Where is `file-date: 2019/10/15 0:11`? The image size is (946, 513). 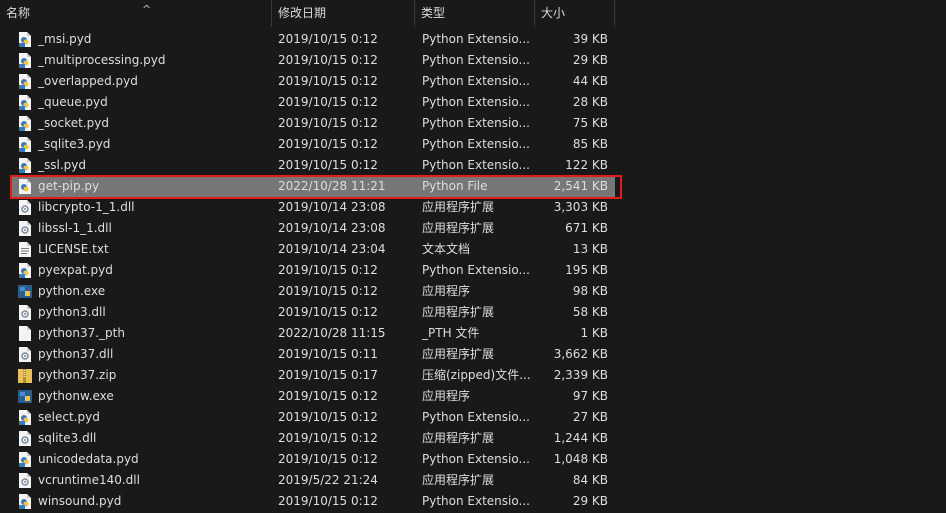 file-date: 2019/10/15 0:11 is located at coordinates (328, 354).